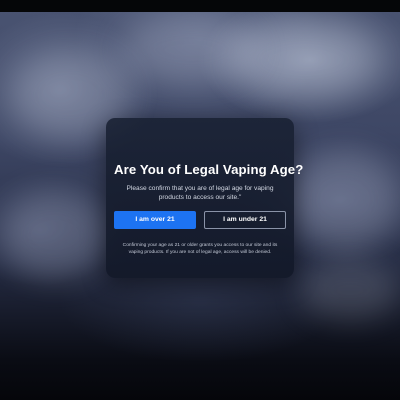 The image size is (400, 400). I want to click on top-bar, so click(200, 6).